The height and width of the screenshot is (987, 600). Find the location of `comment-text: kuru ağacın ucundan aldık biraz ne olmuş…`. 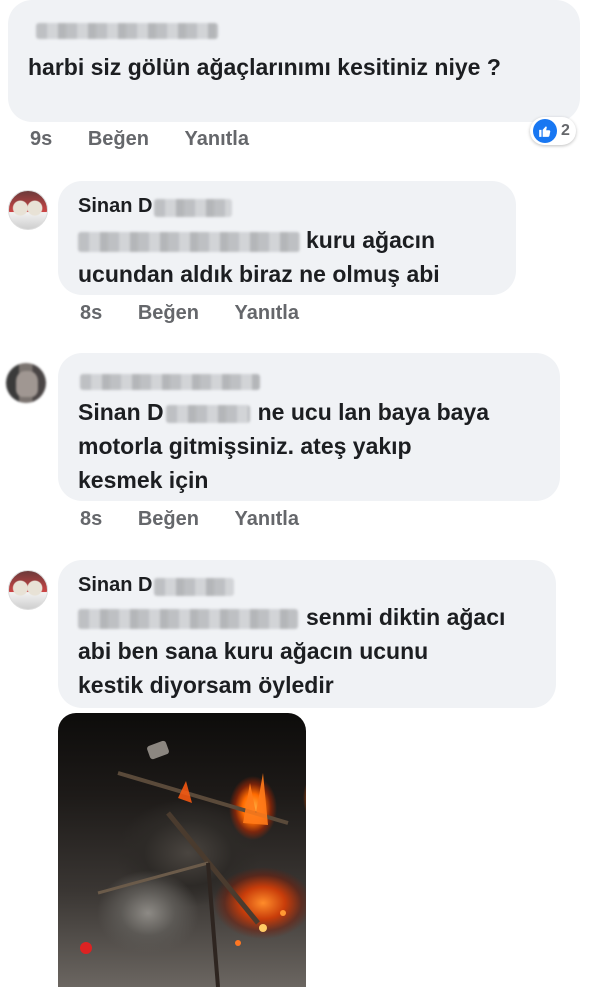

comment-text: kuru ağacın ucundan aldık biraz ne olmuş… is located at coordinates (259, 257).